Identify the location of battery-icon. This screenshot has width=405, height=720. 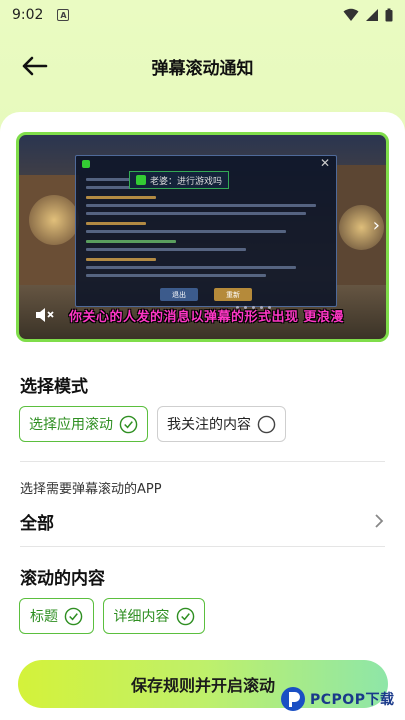
(389, 15).